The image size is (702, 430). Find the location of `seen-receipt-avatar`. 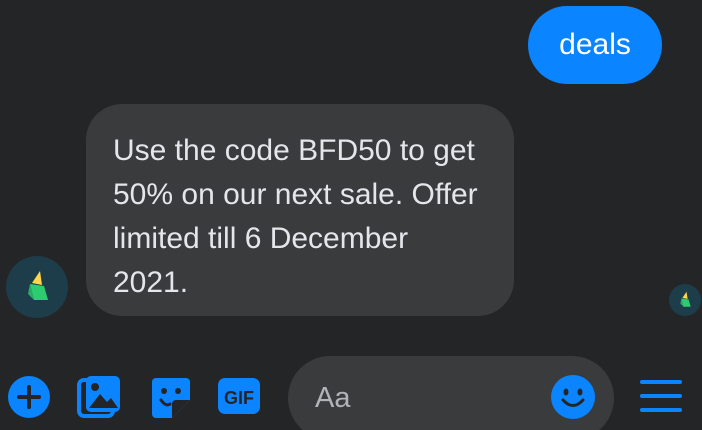

seen-receipt-avatar is located at coordinates (685, 300).